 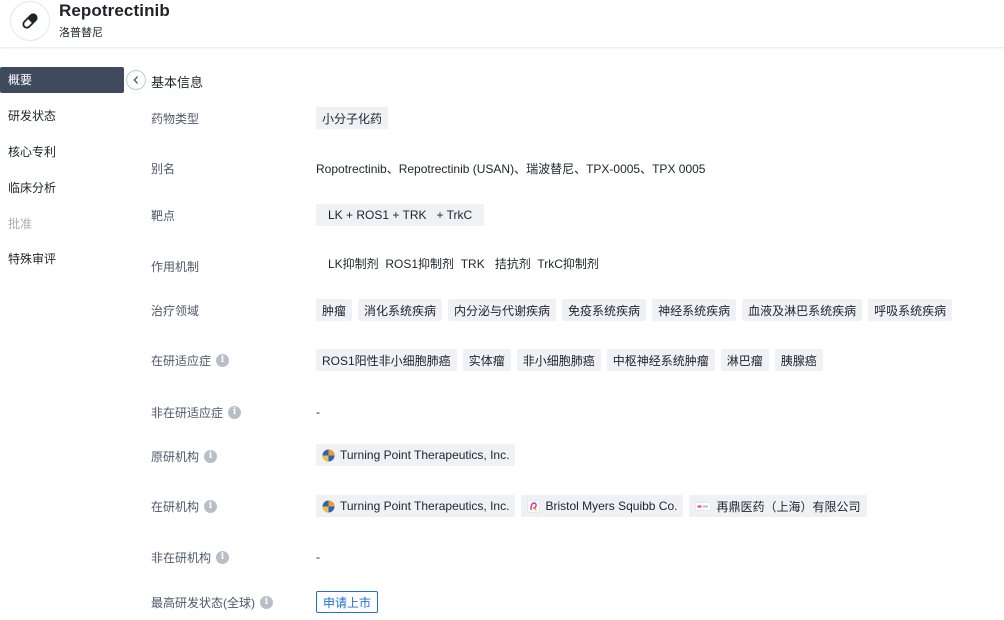 What do you see at coordinates (62, 152) in the screenshot?
I see `sidebar-item-core-patents: 核心专利` at bounding box center [62, 152].